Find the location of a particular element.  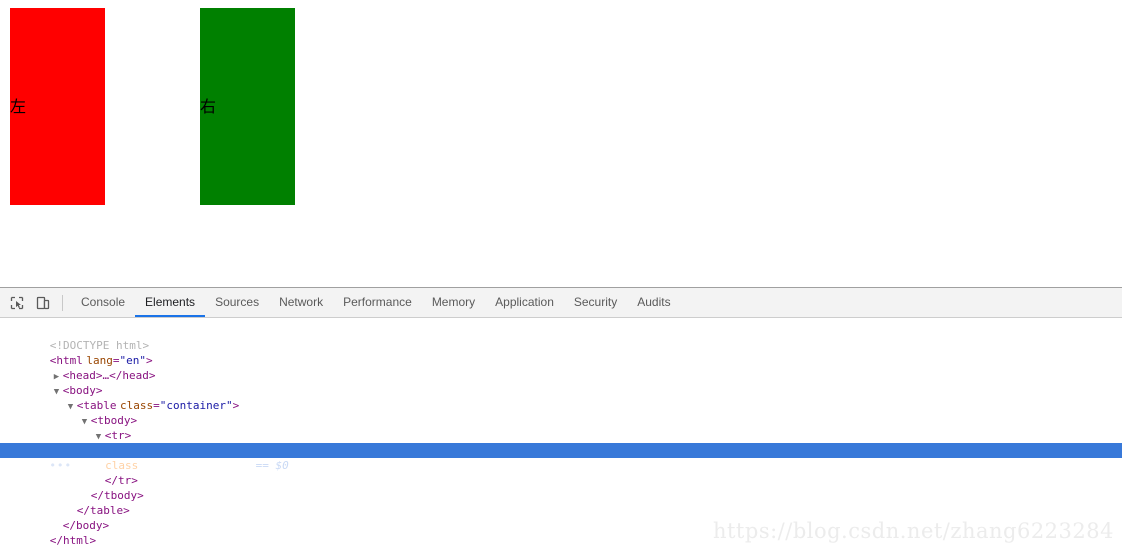

dom-tag-end: </html> is located at coordinates (73, 540).